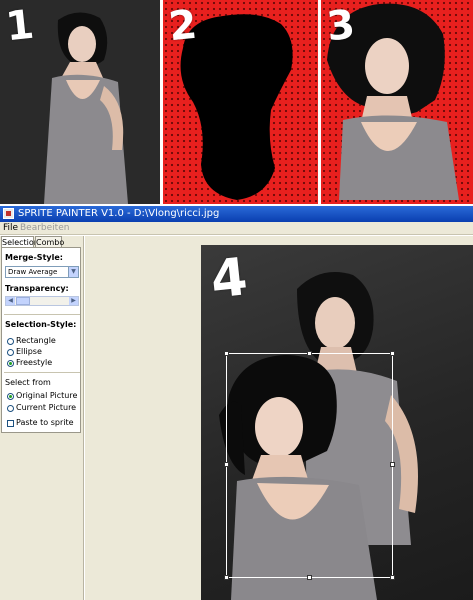 The height and width of the screenshot is (600, 473). I want to click on app-icon, so click(8, 213).